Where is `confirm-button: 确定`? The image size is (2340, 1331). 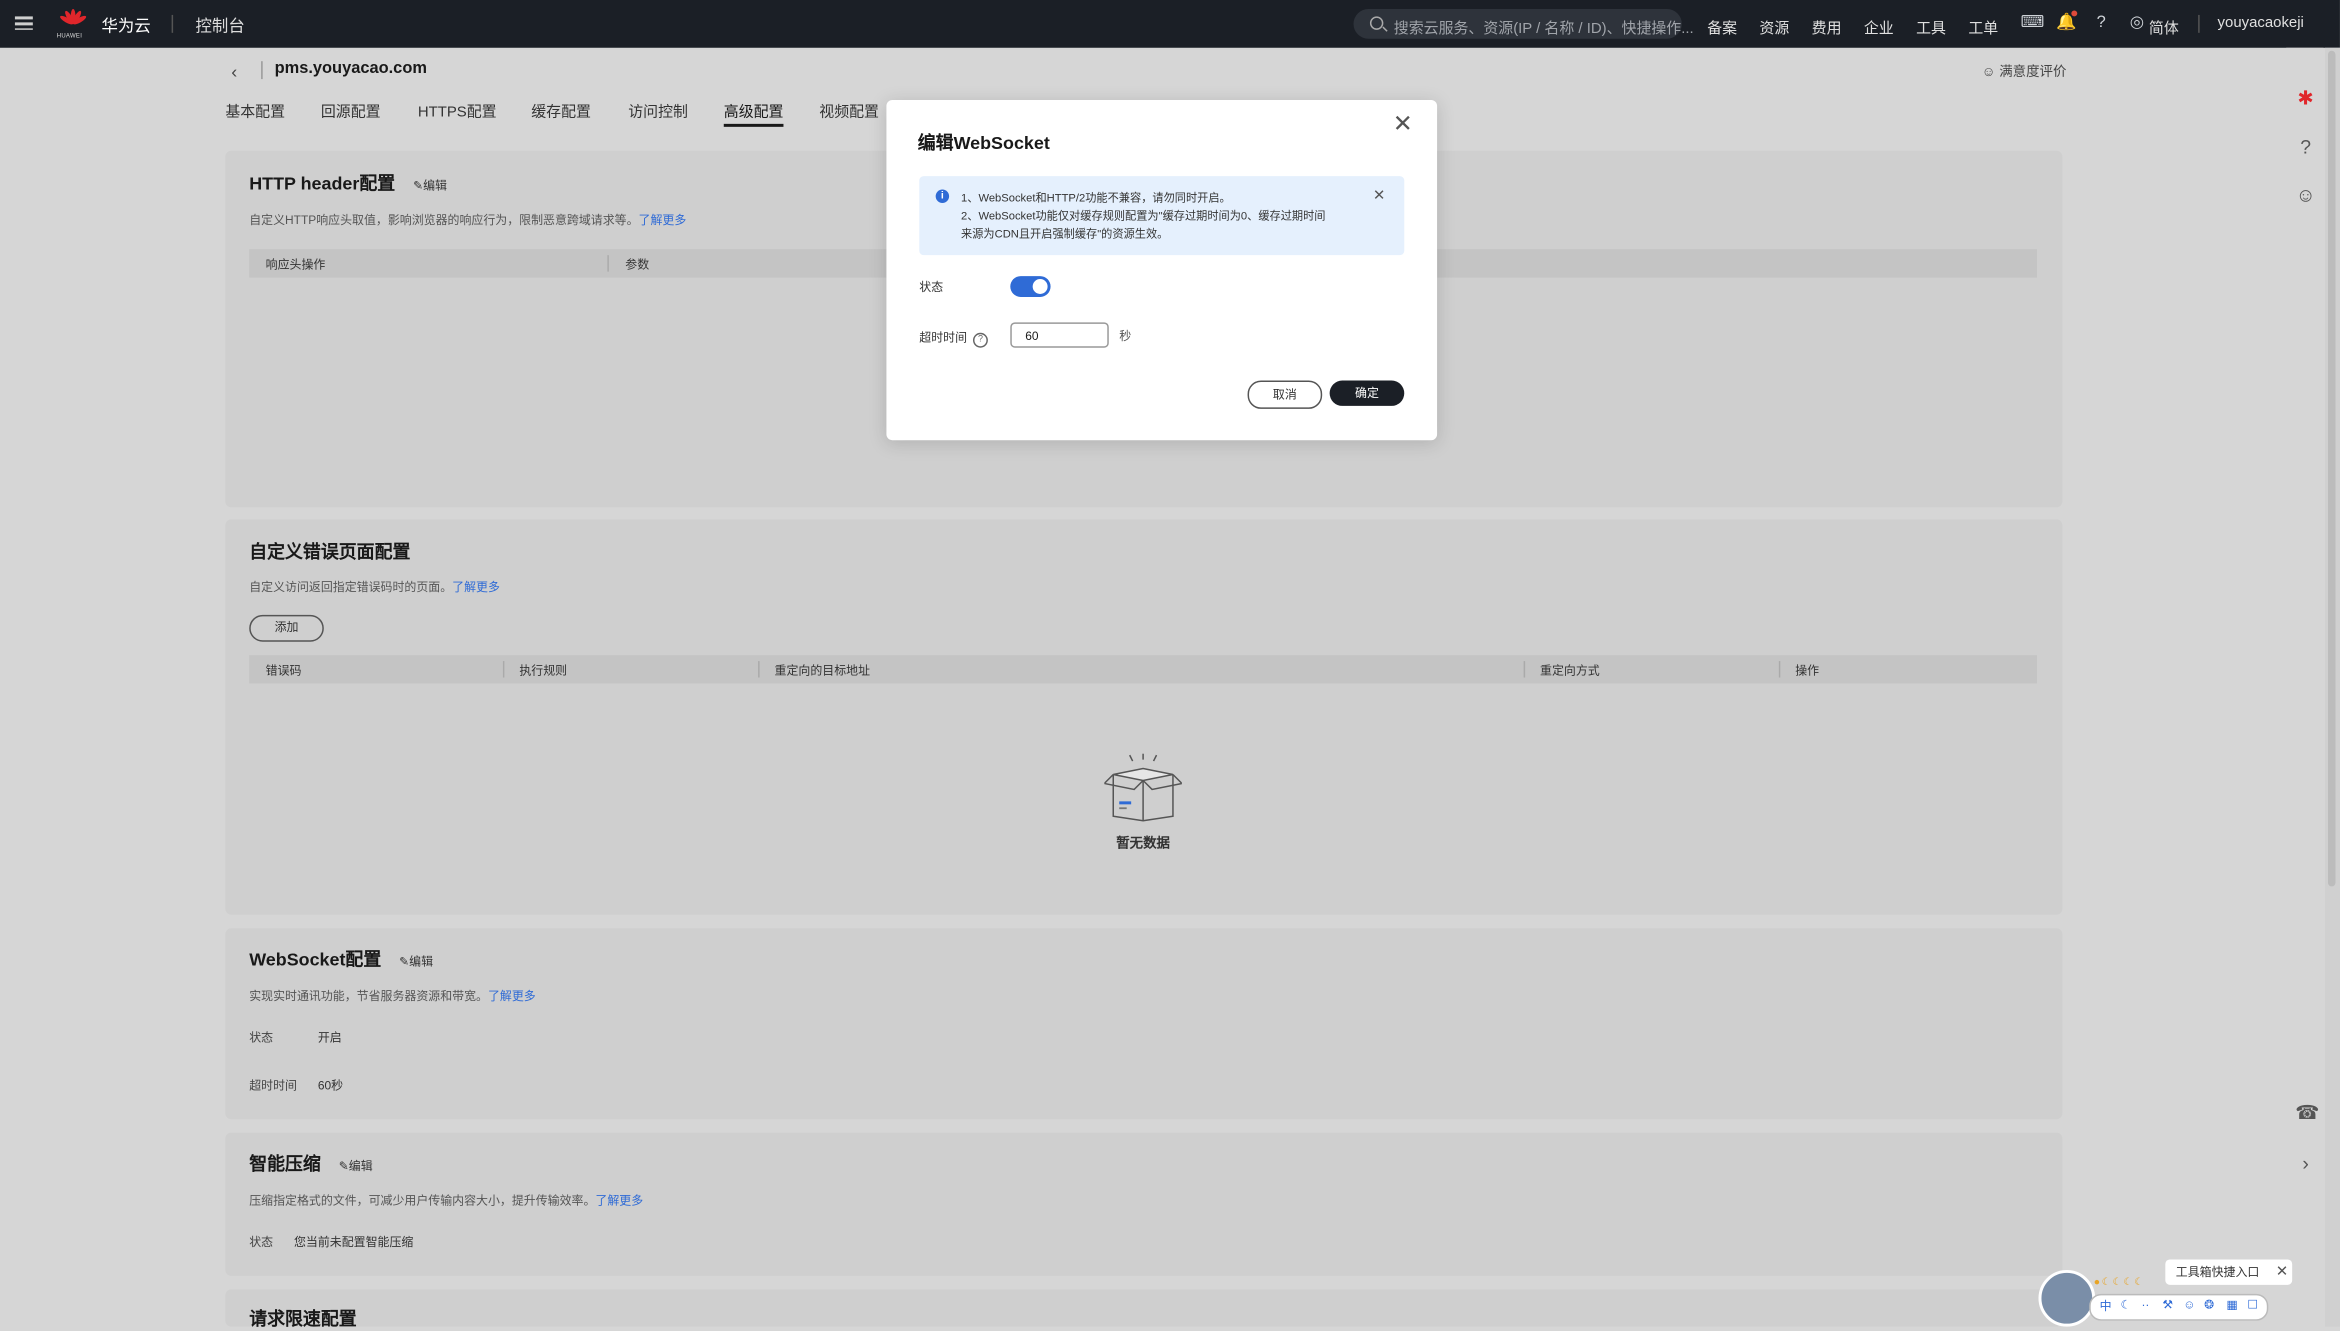
confirm-button: 确定 is located at coordinates (1367, 393).